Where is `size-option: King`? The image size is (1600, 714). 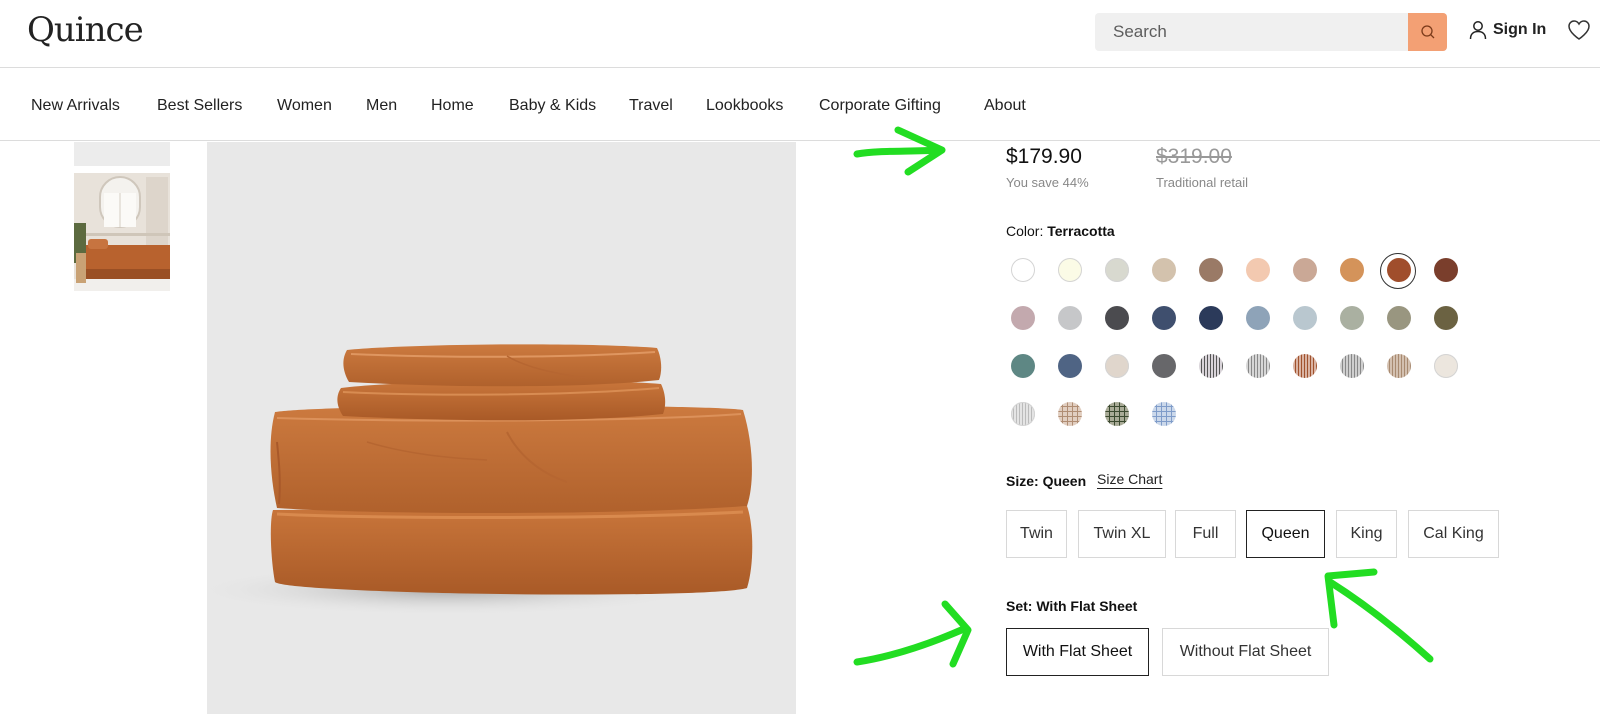
size-option: King is located at coordinates (1366, 534).